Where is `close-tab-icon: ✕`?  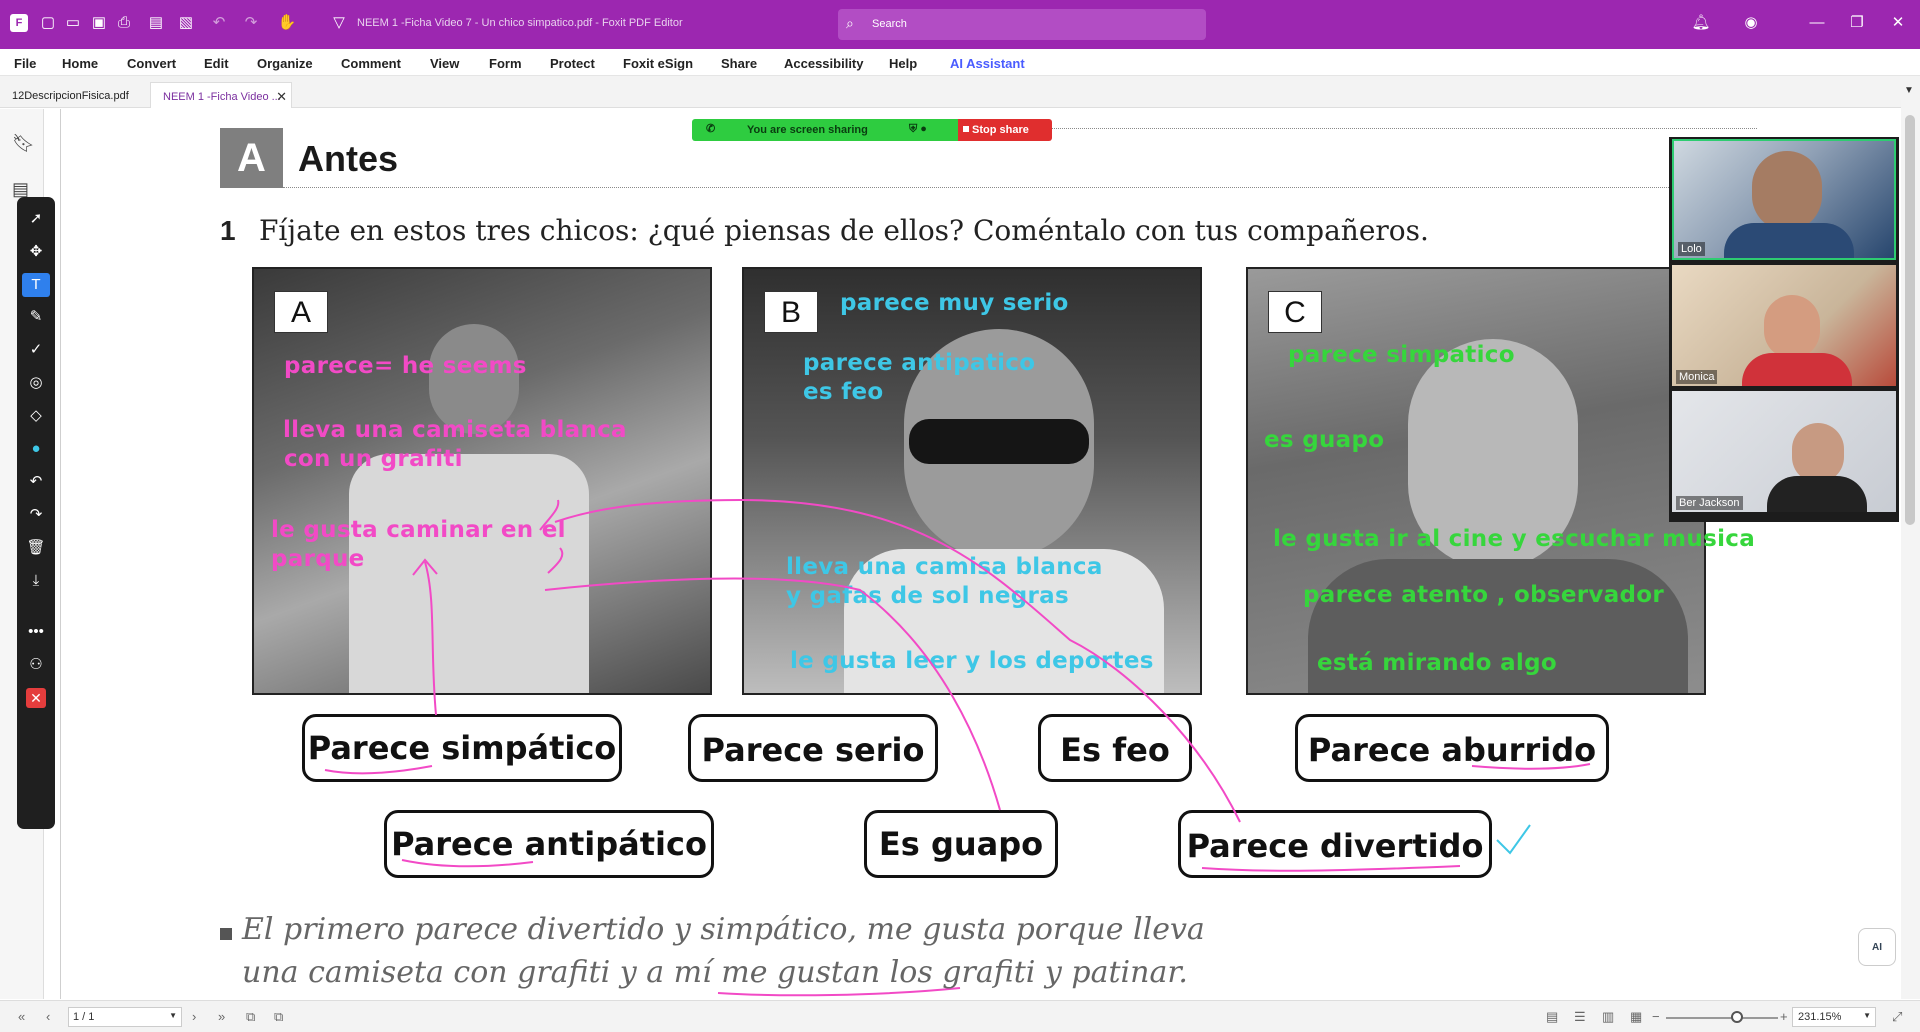 close-tab-icon: ✕ is located at coordinates (281, 97).